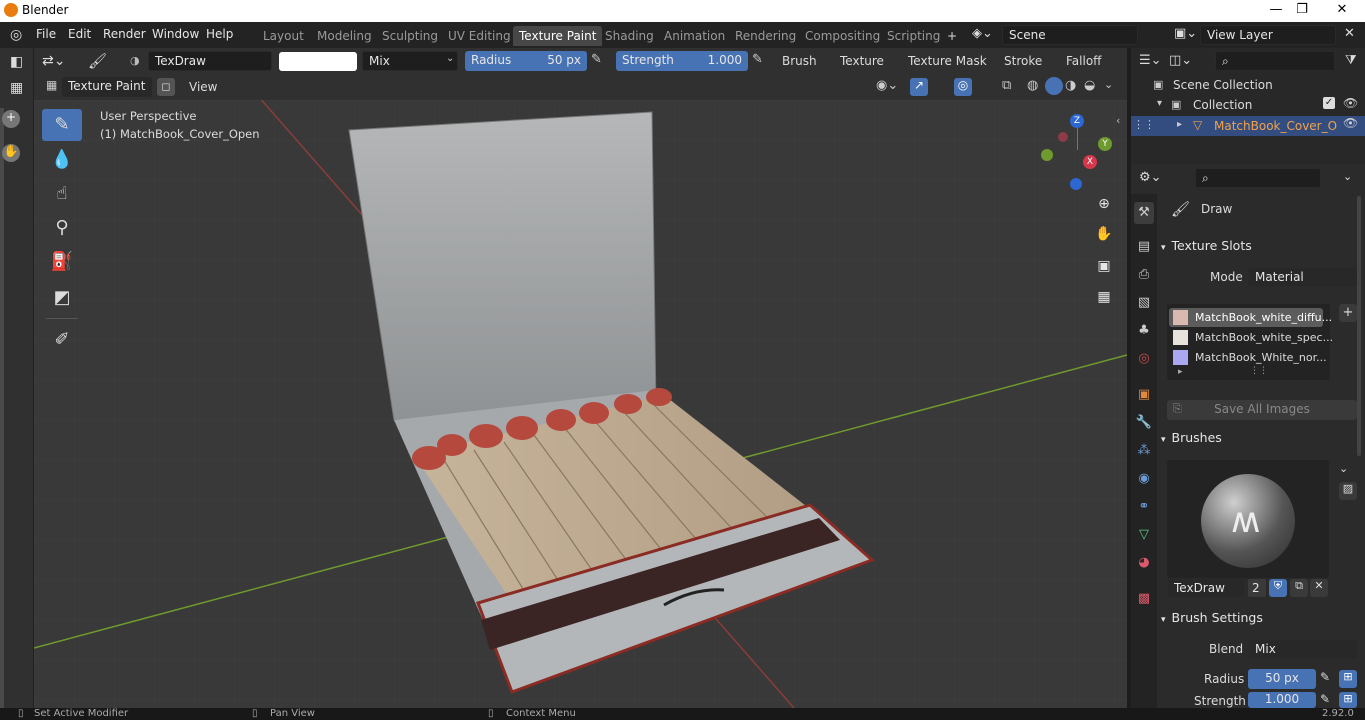 This screenshot has width=1365, height=720. Describe the element at coordinates (1302, 11) in the screenshot. I see `maximize-button: ❐` at that location.